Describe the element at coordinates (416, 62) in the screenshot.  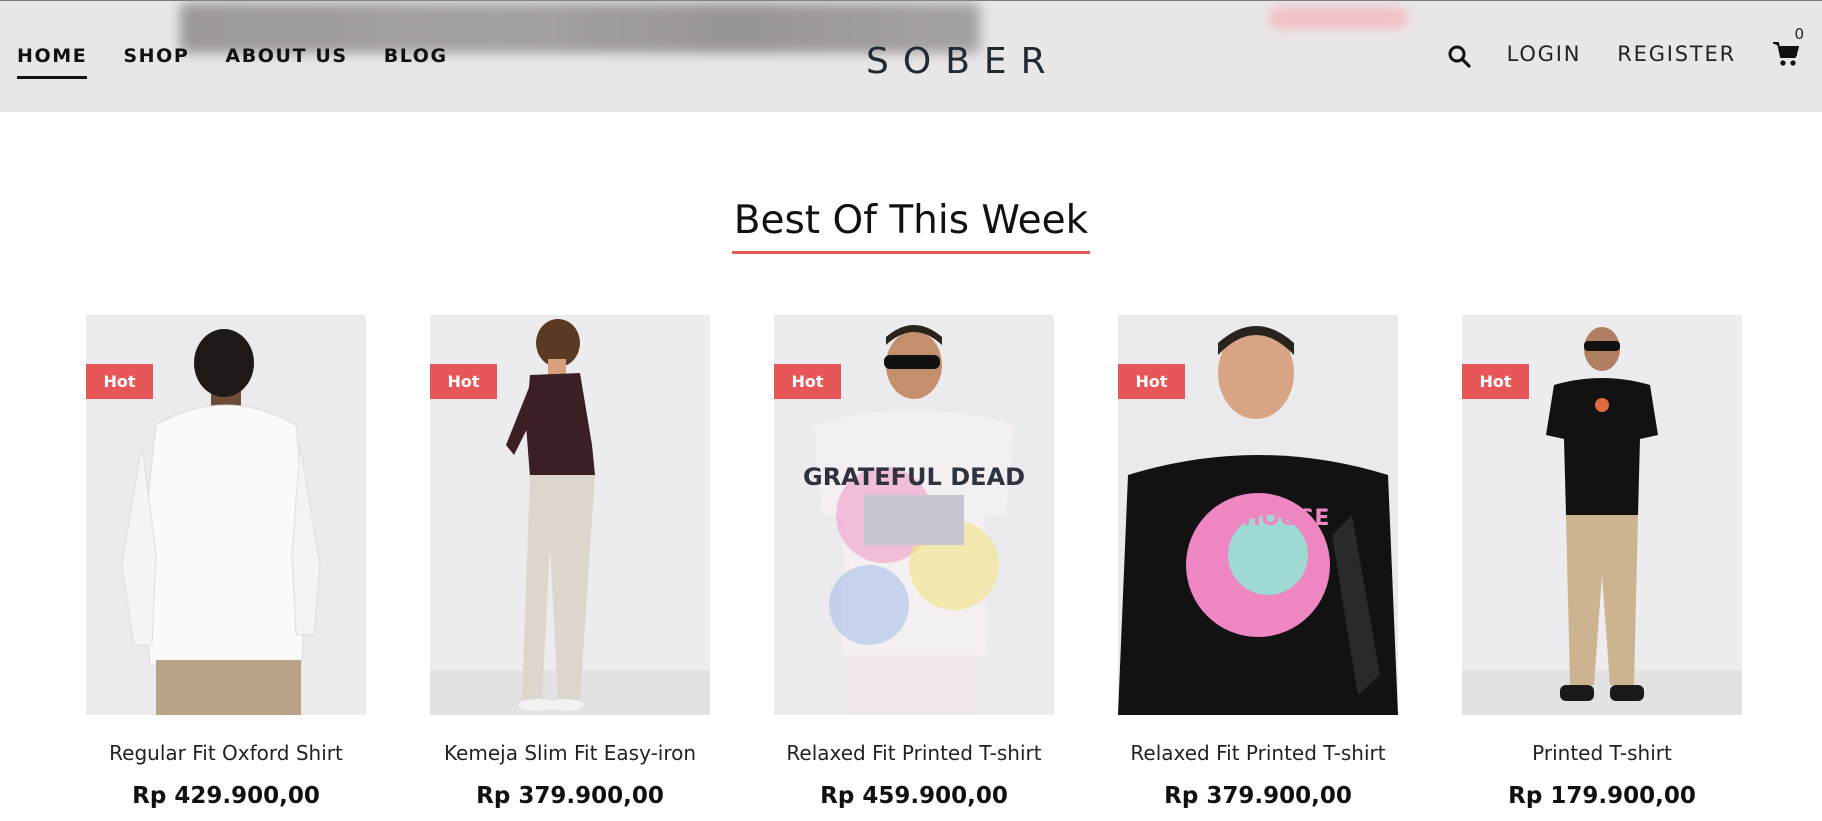
I see `nav-blog: BLOG` at that location.